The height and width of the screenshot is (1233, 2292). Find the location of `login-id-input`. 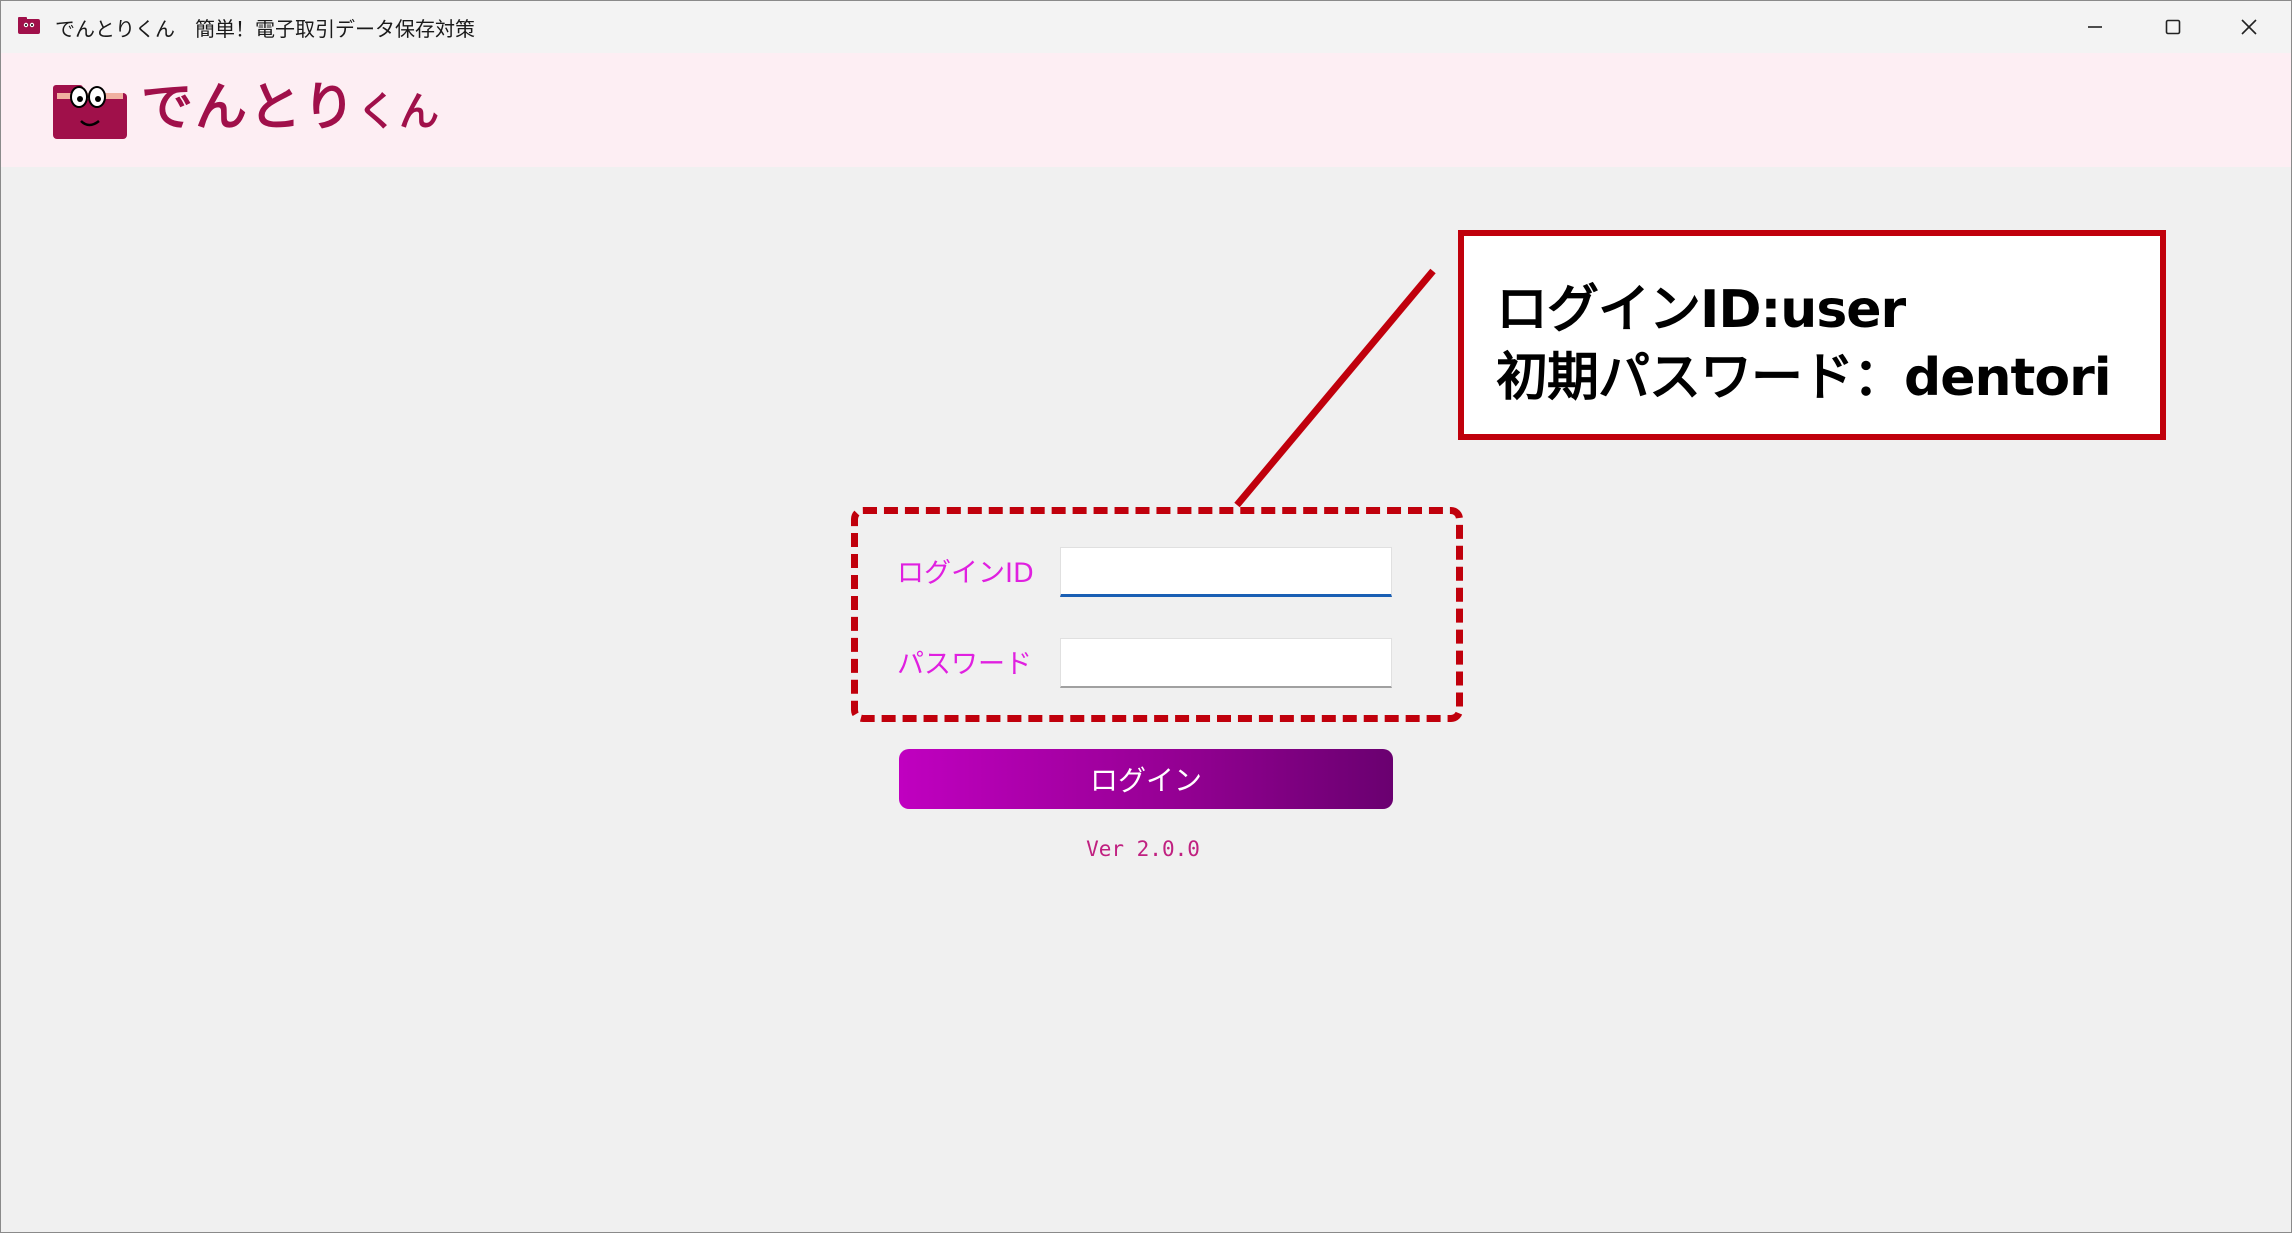

login-id-input is located at coordinates (1226, 572).